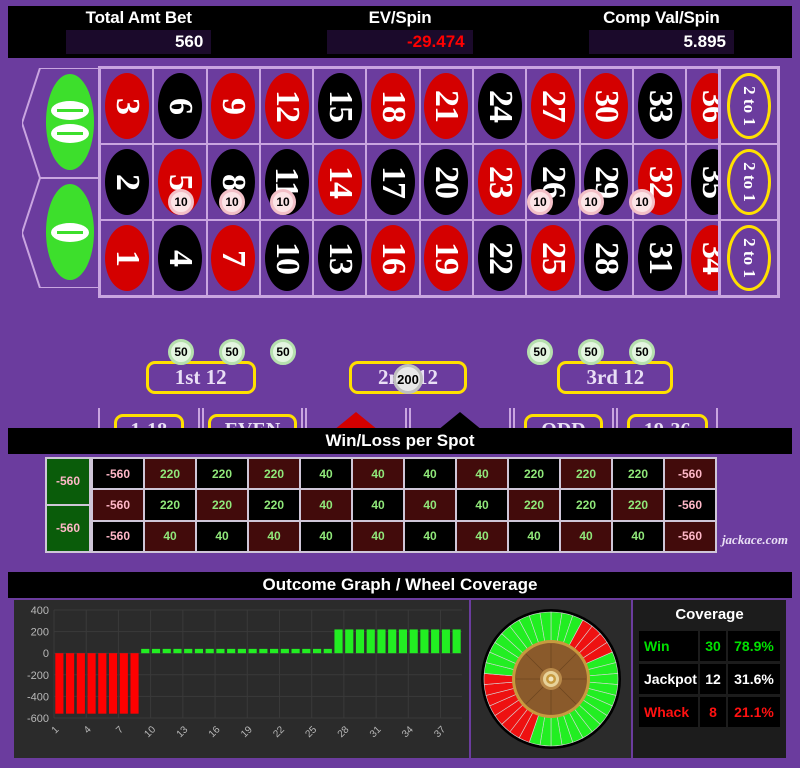 This screenshot has width=800, height=768. I want to click on number-label: 12, so click(287, 106).